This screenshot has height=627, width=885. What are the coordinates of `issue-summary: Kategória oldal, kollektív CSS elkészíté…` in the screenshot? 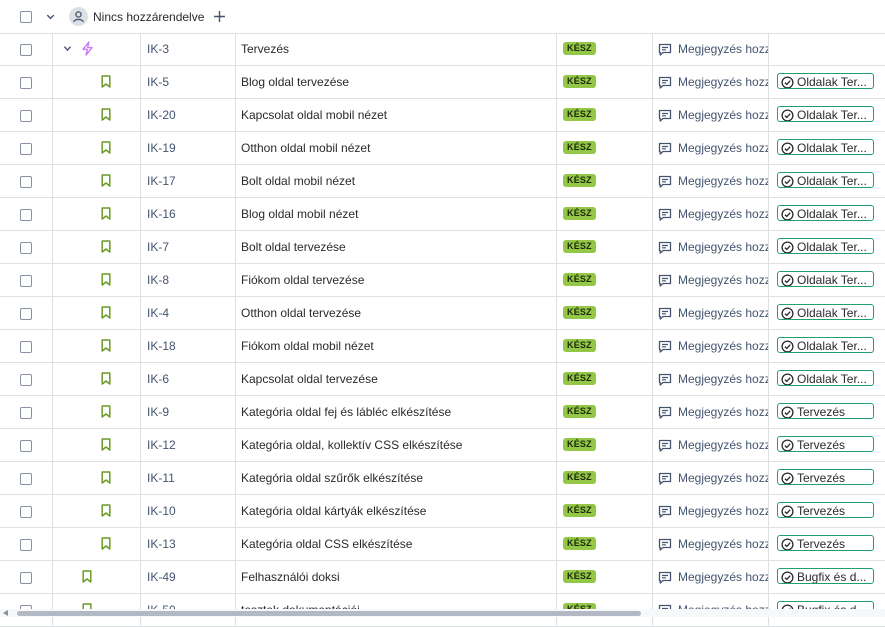 It's located at (351, 445).